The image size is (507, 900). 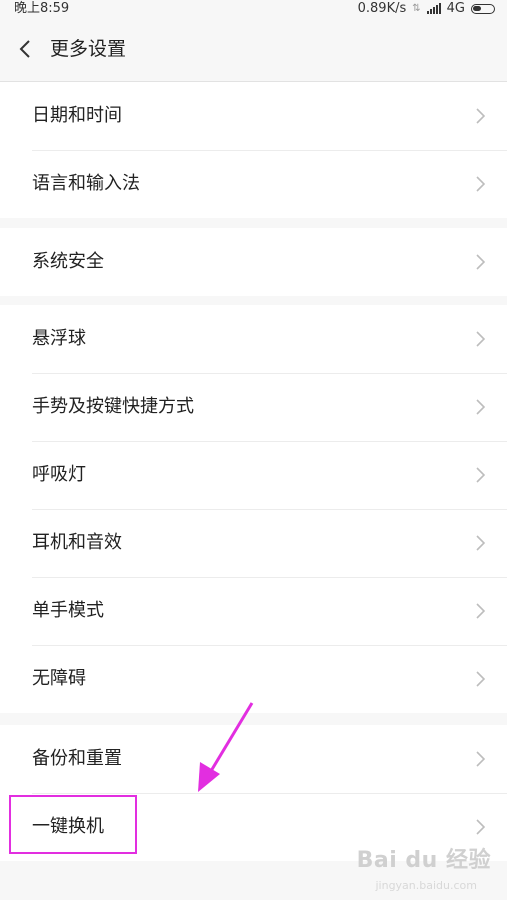 What do you see at coordinates (86, 183) in the screenshot?
I see `list-item-label: 语言和输入法` at bounding box center [86, 183].